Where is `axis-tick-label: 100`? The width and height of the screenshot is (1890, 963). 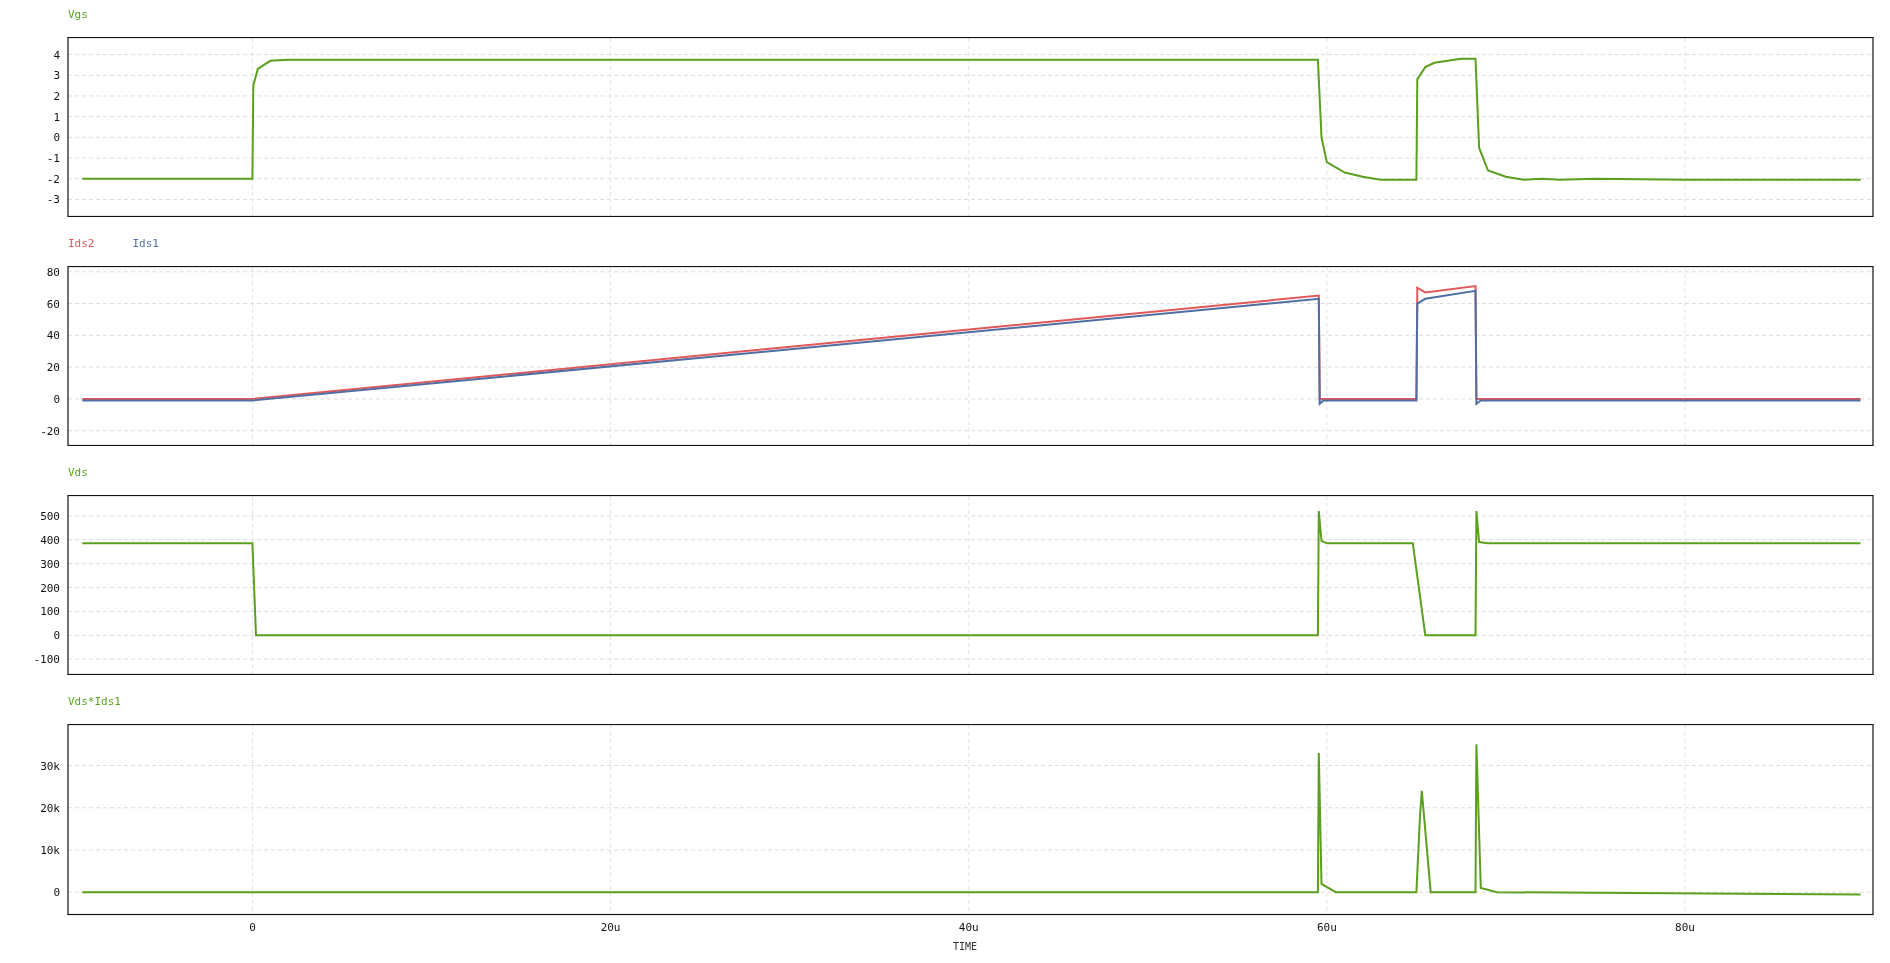 axis-tick-label: 100 is located at coordinates (50, 612).